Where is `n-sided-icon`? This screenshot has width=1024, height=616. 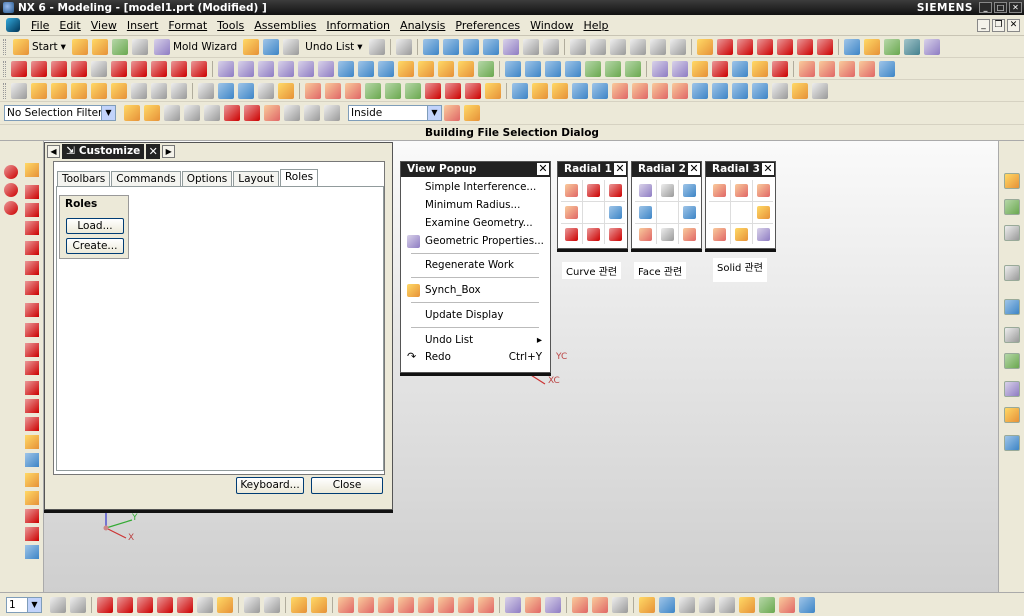 n-sided-icon is located at coordinates (573, 68).